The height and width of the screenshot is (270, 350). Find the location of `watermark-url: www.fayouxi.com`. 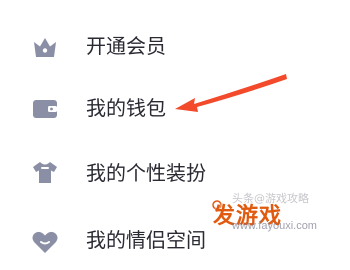

watermark-url: www.fayouxi.com is located at coordinates (274, 226).